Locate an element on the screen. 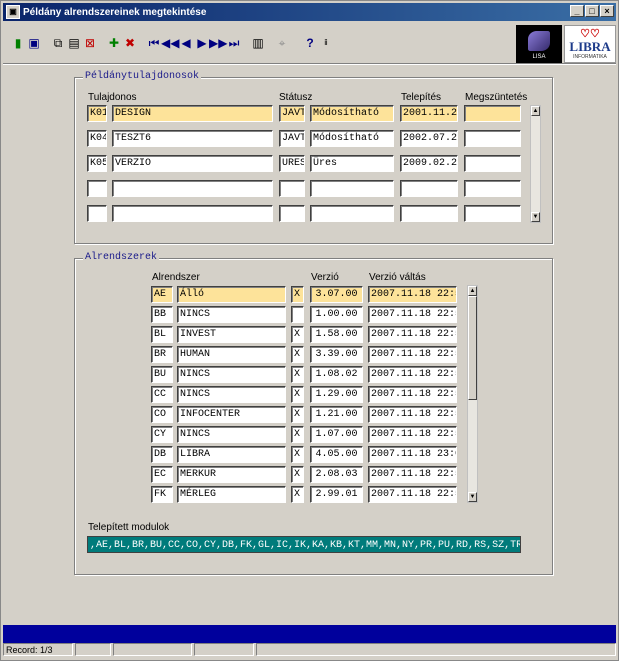 This screenshot has width=619, height=661. version-field: 1.21.00 is located at coordinates (336, 414).